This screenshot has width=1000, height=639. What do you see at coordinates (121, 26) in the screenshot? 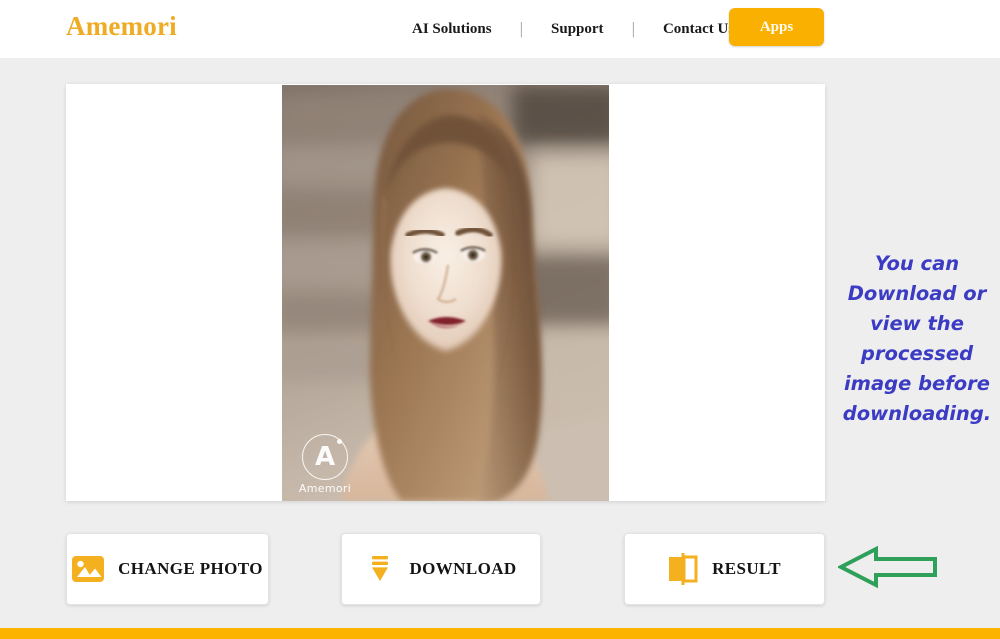
I see `brand-logo: Amemori` at bounding box center [121, 26].